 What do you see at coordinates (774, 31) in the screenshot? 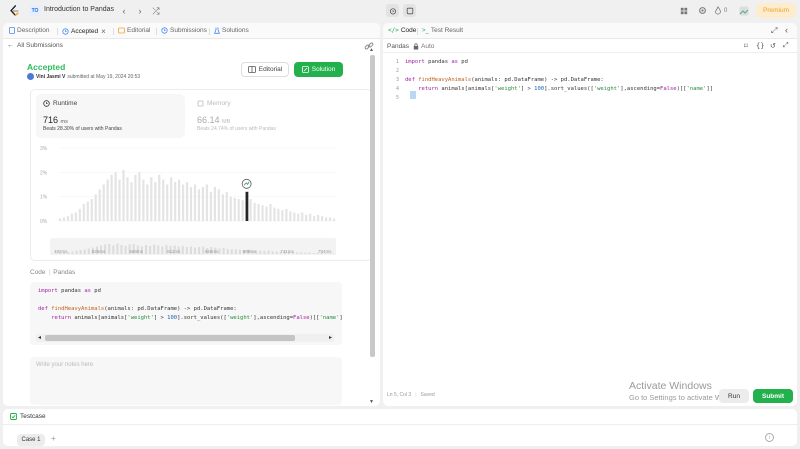
I see `maximize-icon: ⤢` at bounding box center [774, 31].